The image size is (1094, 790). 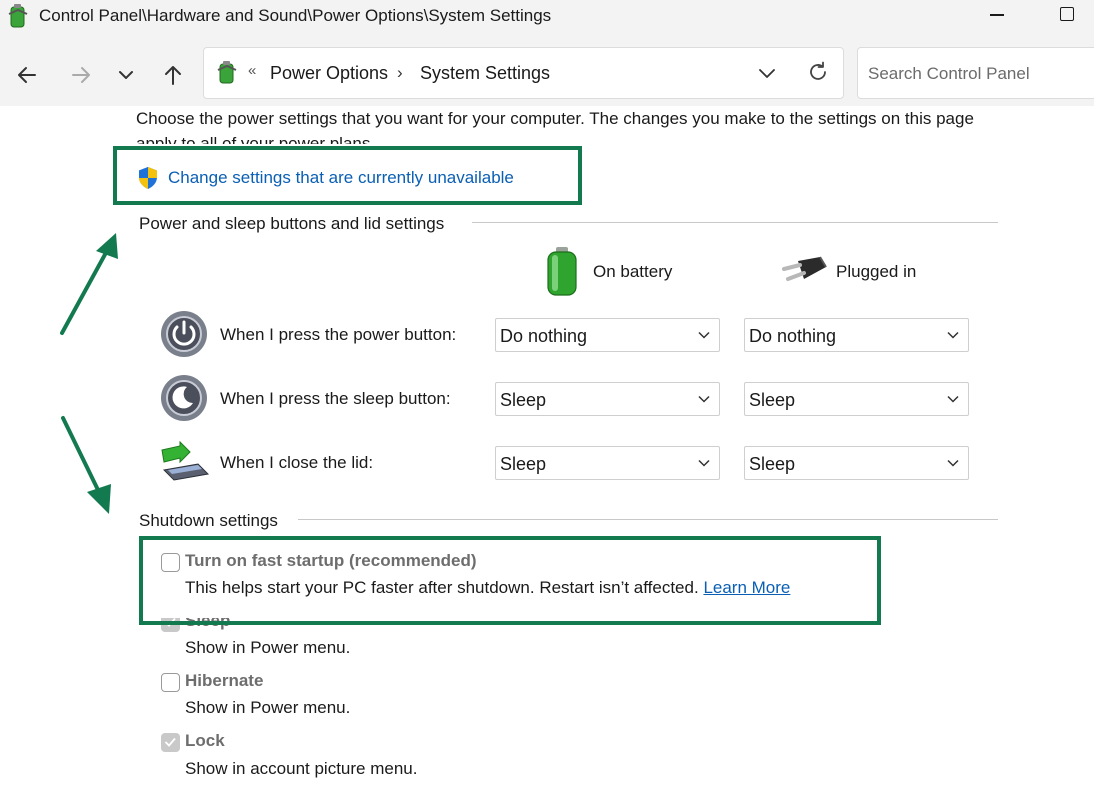 I want to click on lock-option-desc: Show in account picture menu., so click(x=301, y=768).